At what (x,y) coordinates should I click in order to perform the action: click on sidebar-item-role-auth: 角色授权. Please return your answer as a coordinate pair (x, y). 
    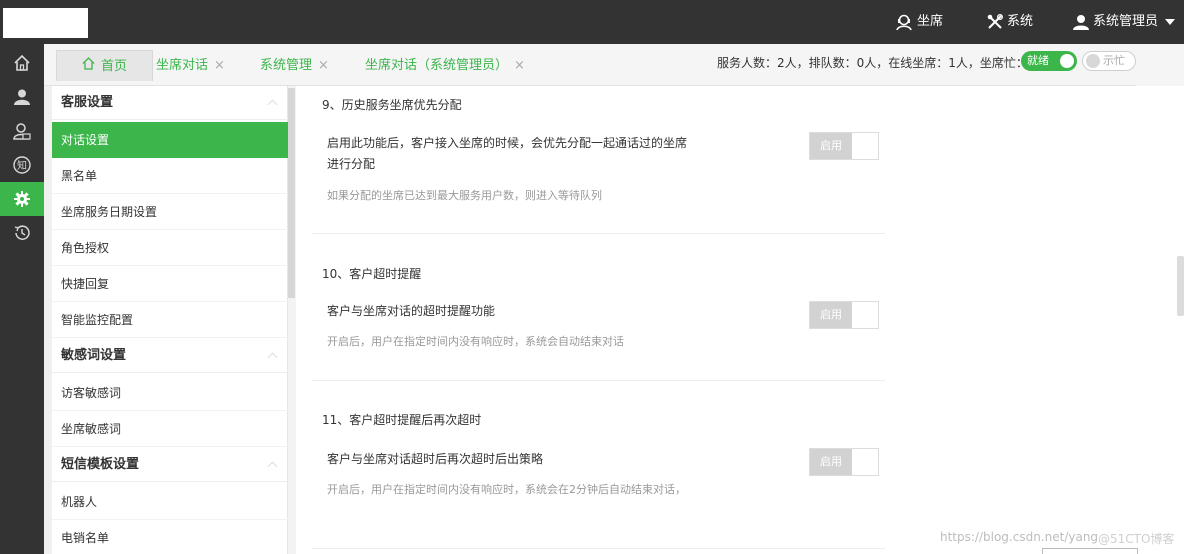
    Looking at the image, I should click on (170, 248).